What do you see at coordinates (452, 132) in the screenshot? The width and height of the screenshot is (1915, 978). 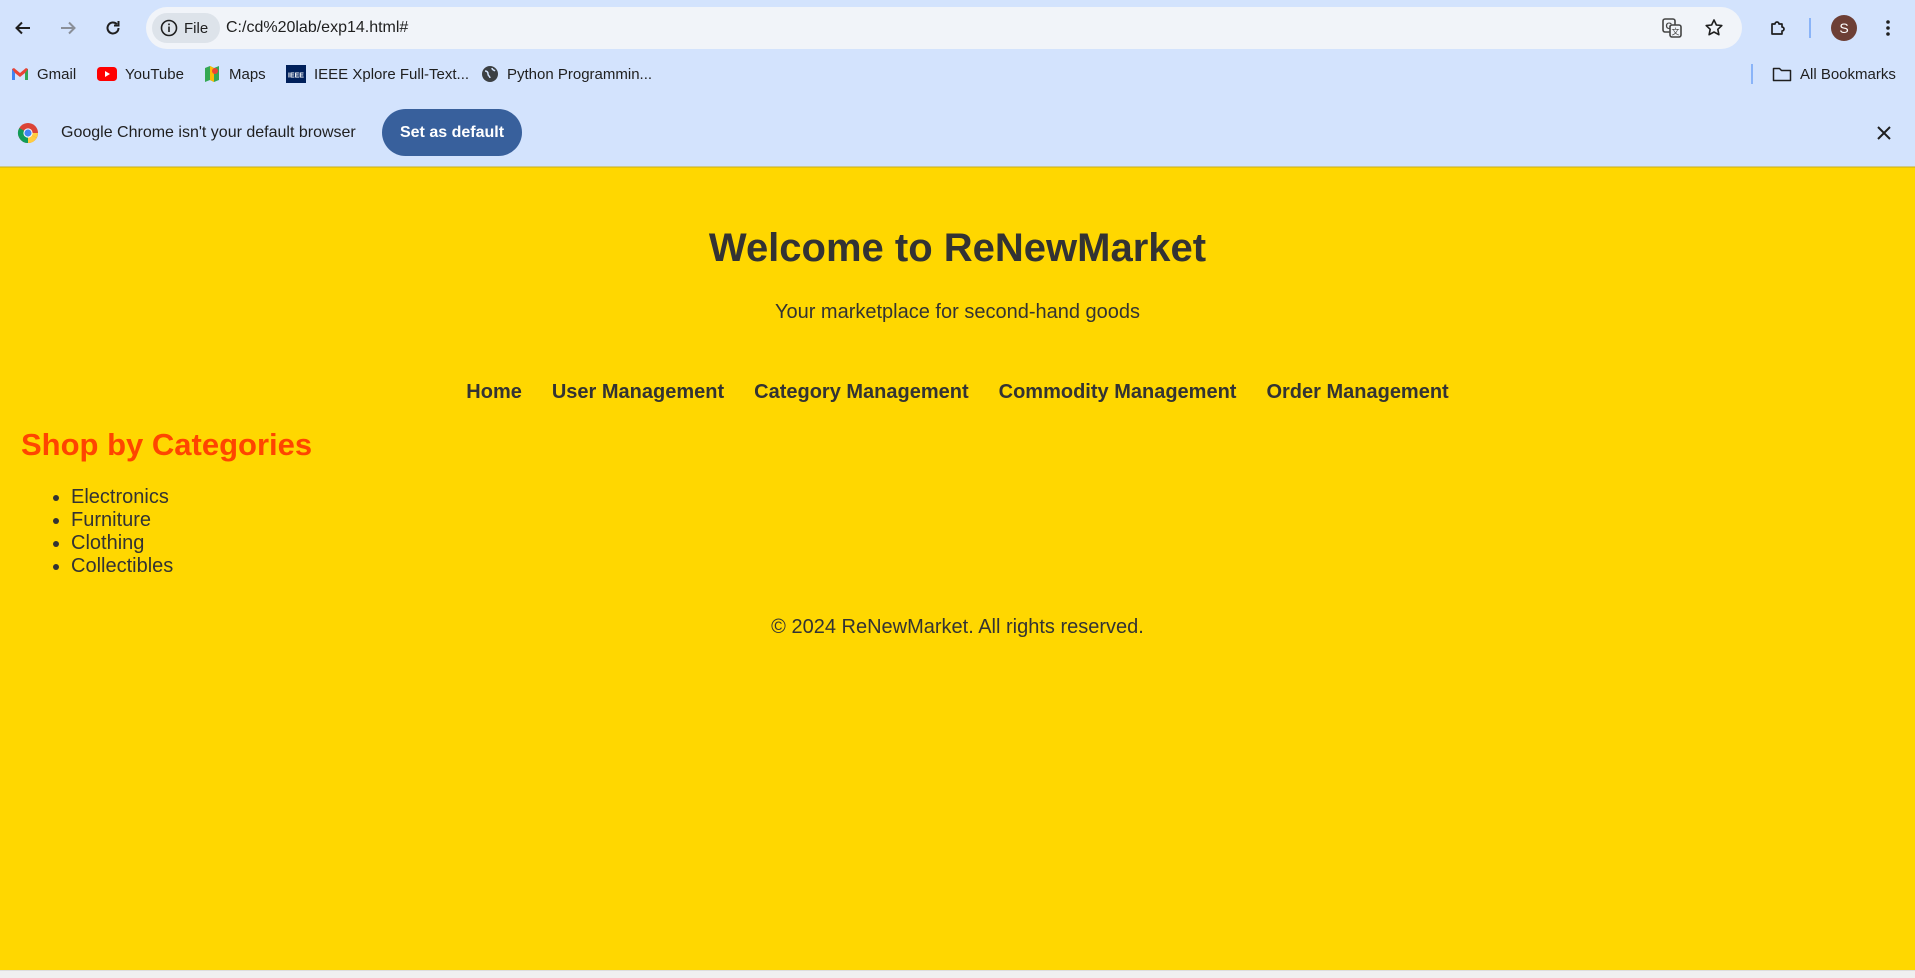 I see `set-as-default-button: Set as default` at bounding box center [452, 132].